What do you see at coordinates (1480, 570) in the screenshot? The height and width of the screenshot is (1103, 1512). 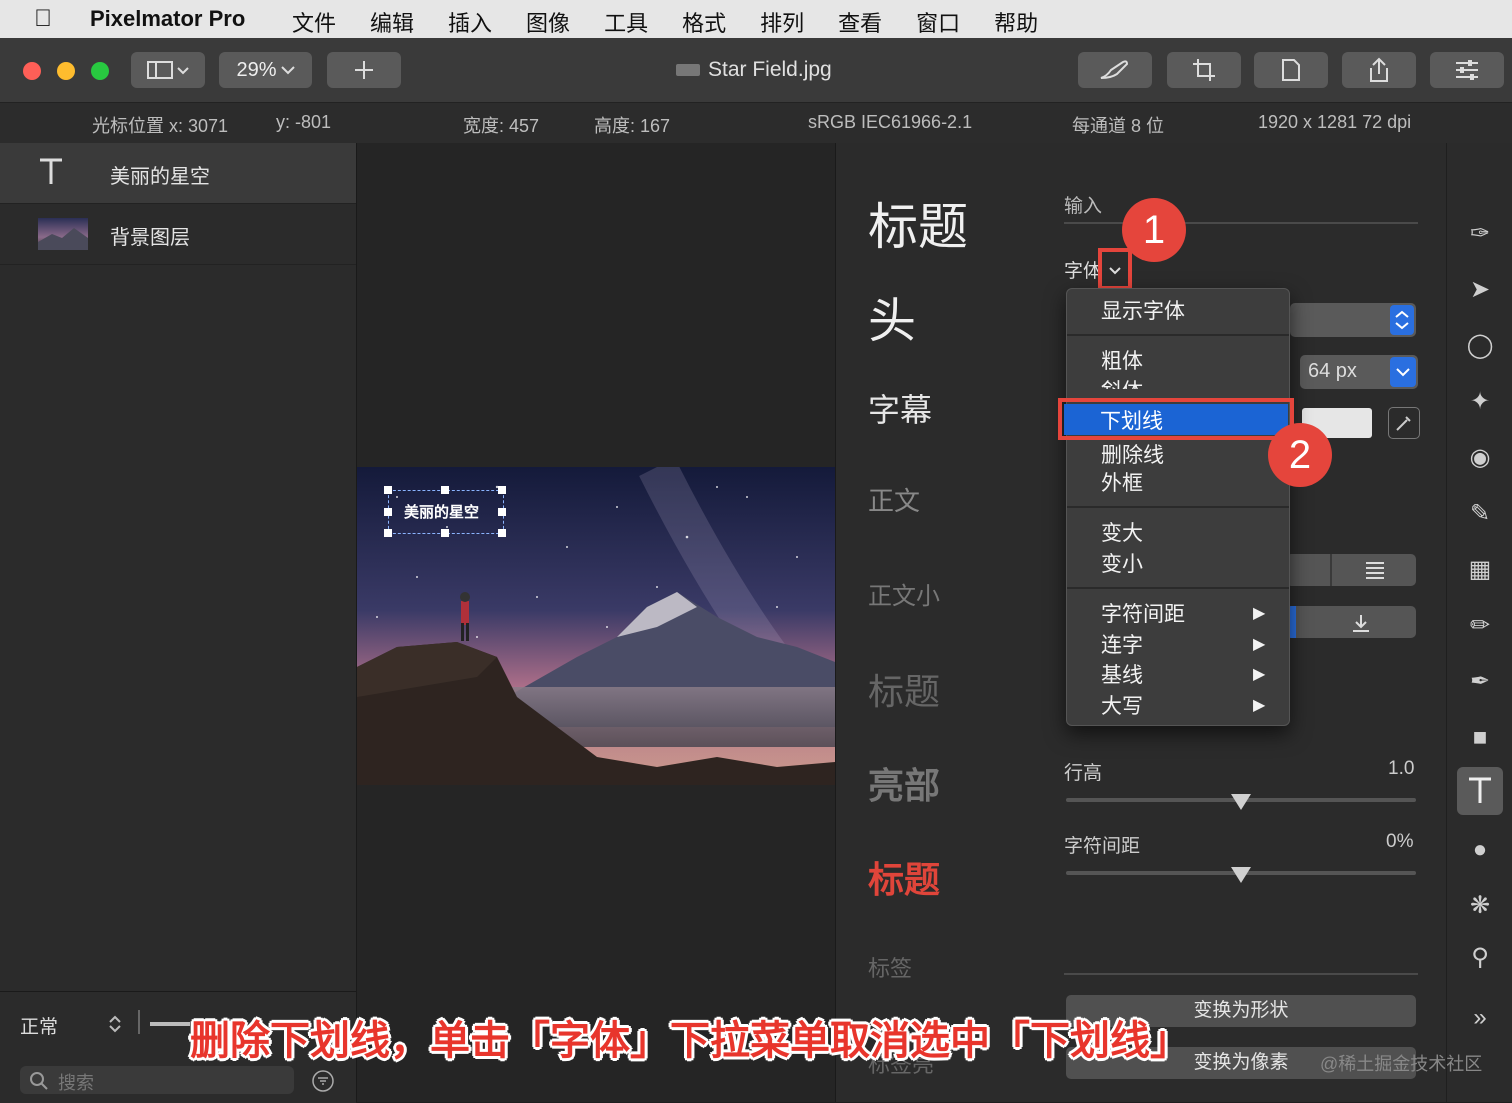 I see `gradient-icon: ▦` at bounding box center [1480, 570].